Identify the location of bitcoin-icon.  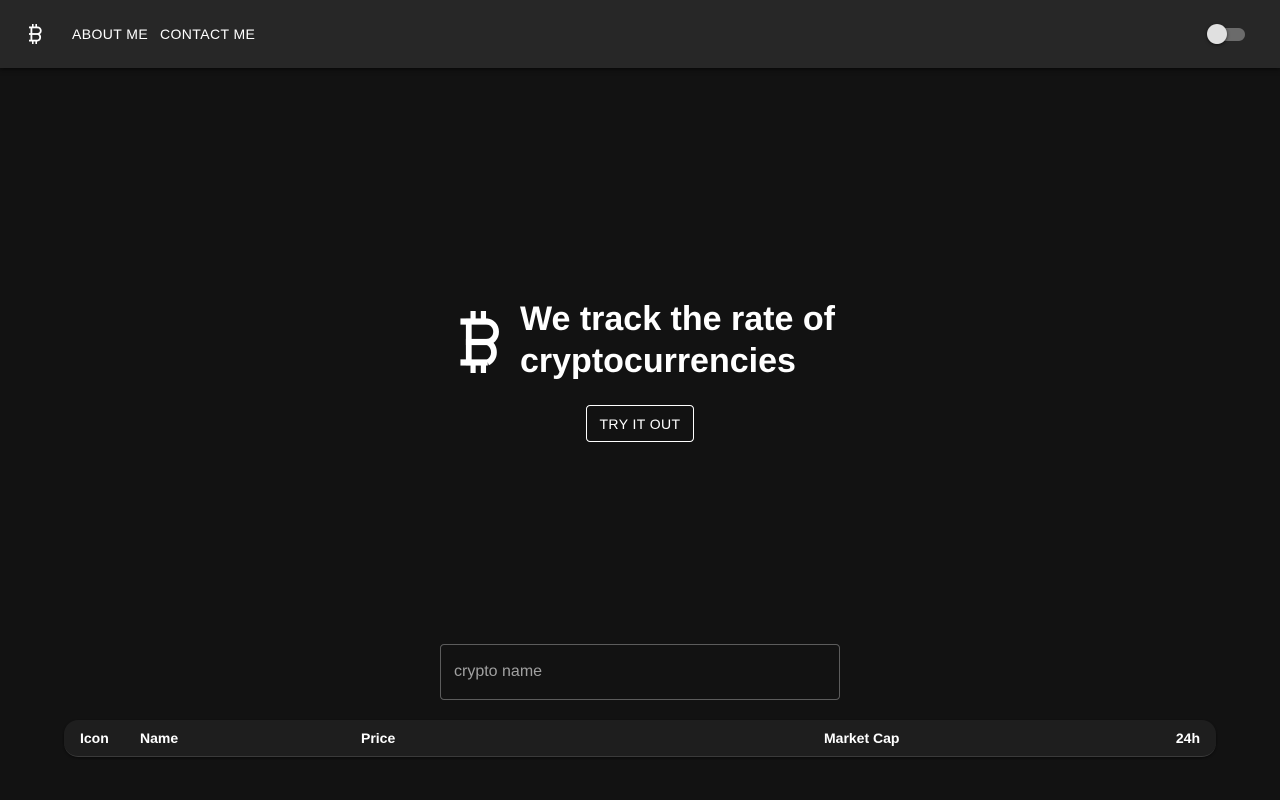
(482, 342).